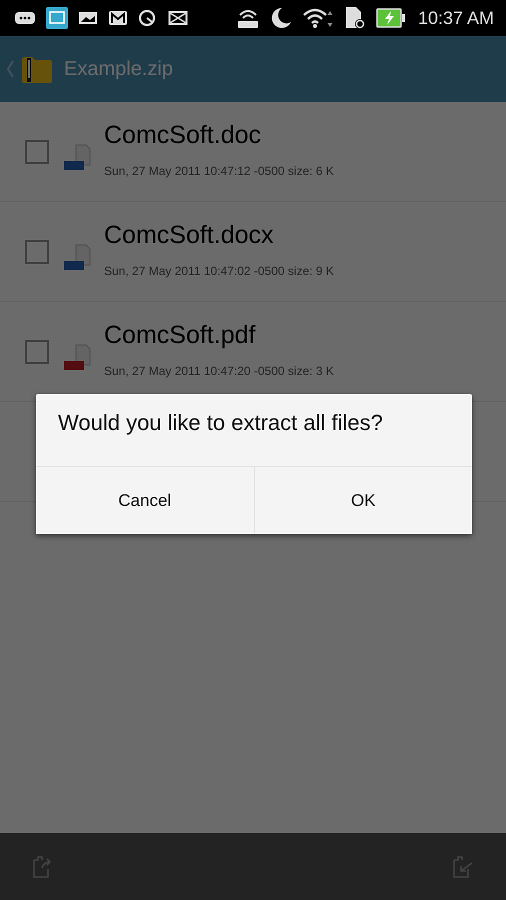 Image resolution: width=506 pixels, height=900 pixels. I want to click on dialog-message: Would you like to extract all files?, so click(220, 423).